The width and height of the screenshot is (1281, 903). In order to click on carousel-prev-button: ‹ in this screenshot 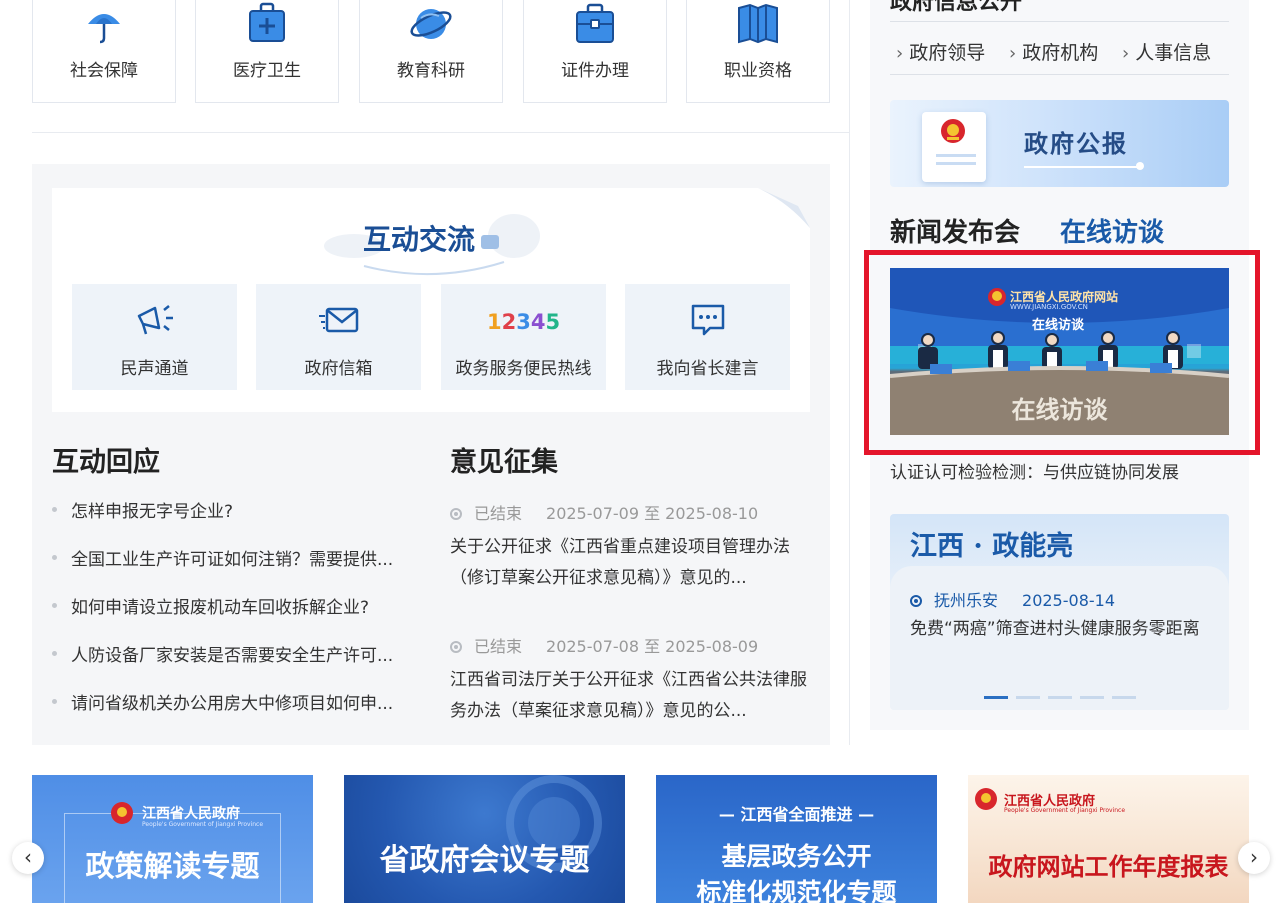, I will do `click(28, 858)`.